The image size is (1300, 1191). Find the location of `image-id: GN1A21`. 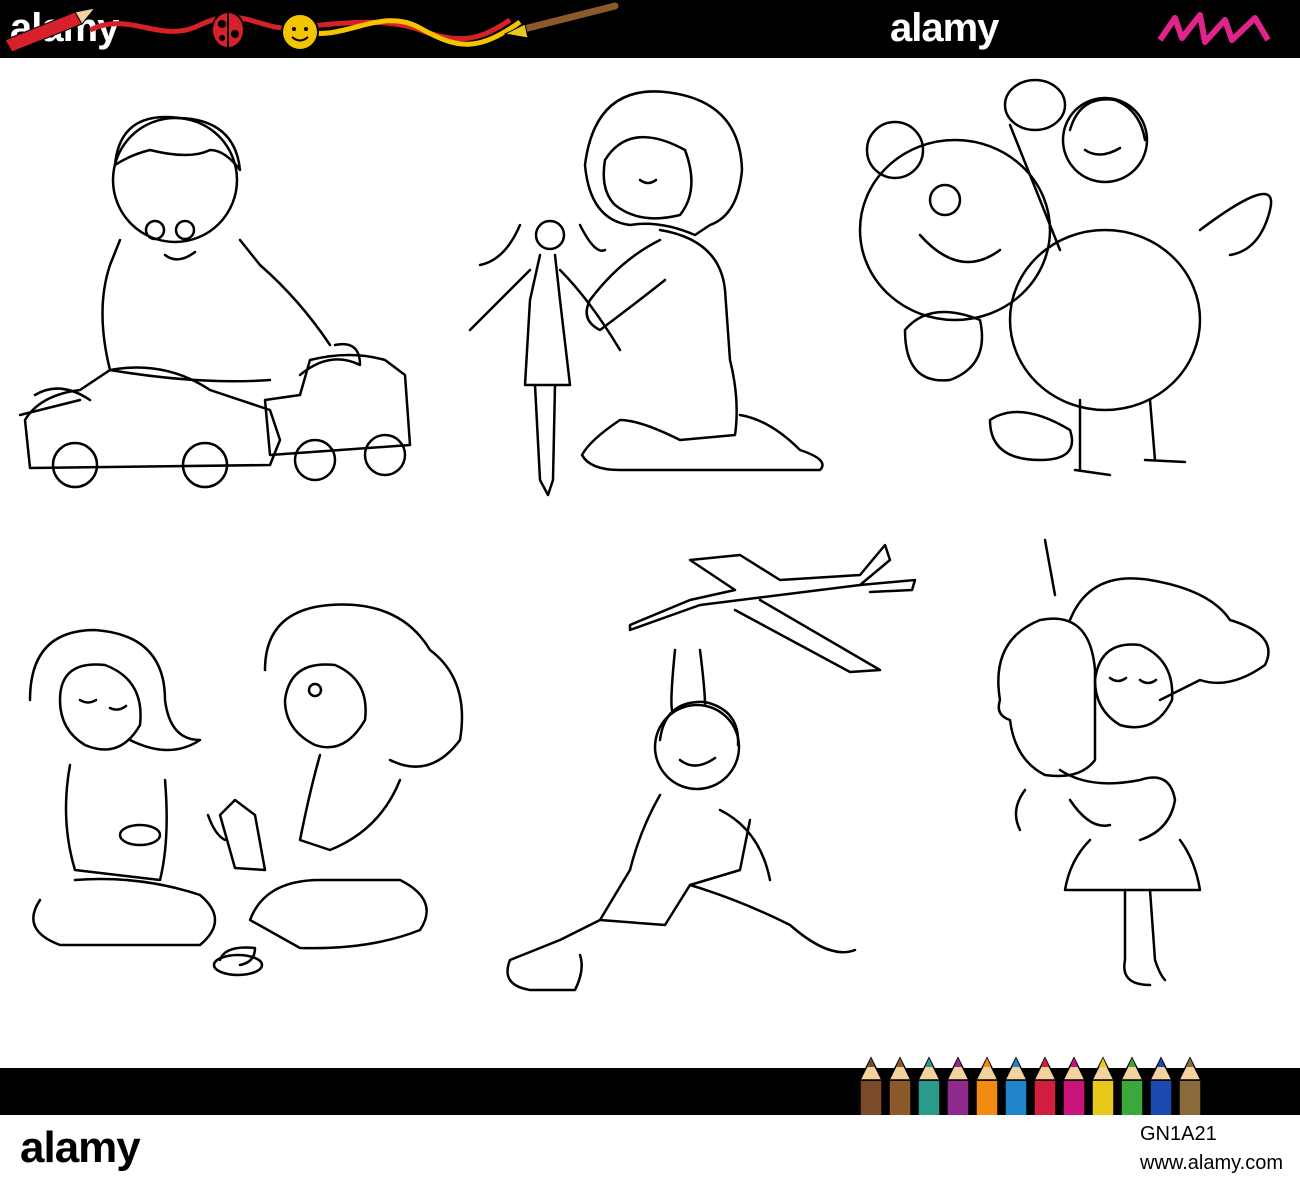

image-id: GN1A21 is located at coordinates (1178, 1134).